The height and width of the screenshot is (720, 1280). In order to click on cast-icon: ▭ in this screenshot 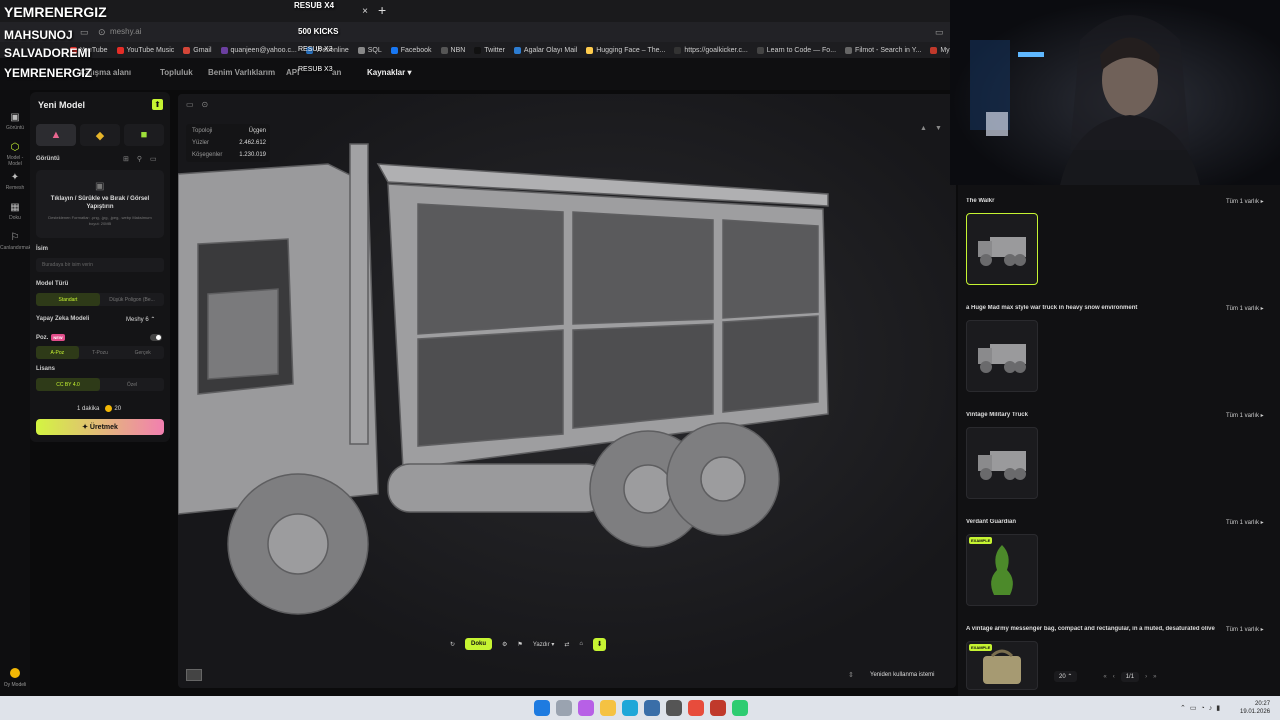, I will do `click(939, 32)`.